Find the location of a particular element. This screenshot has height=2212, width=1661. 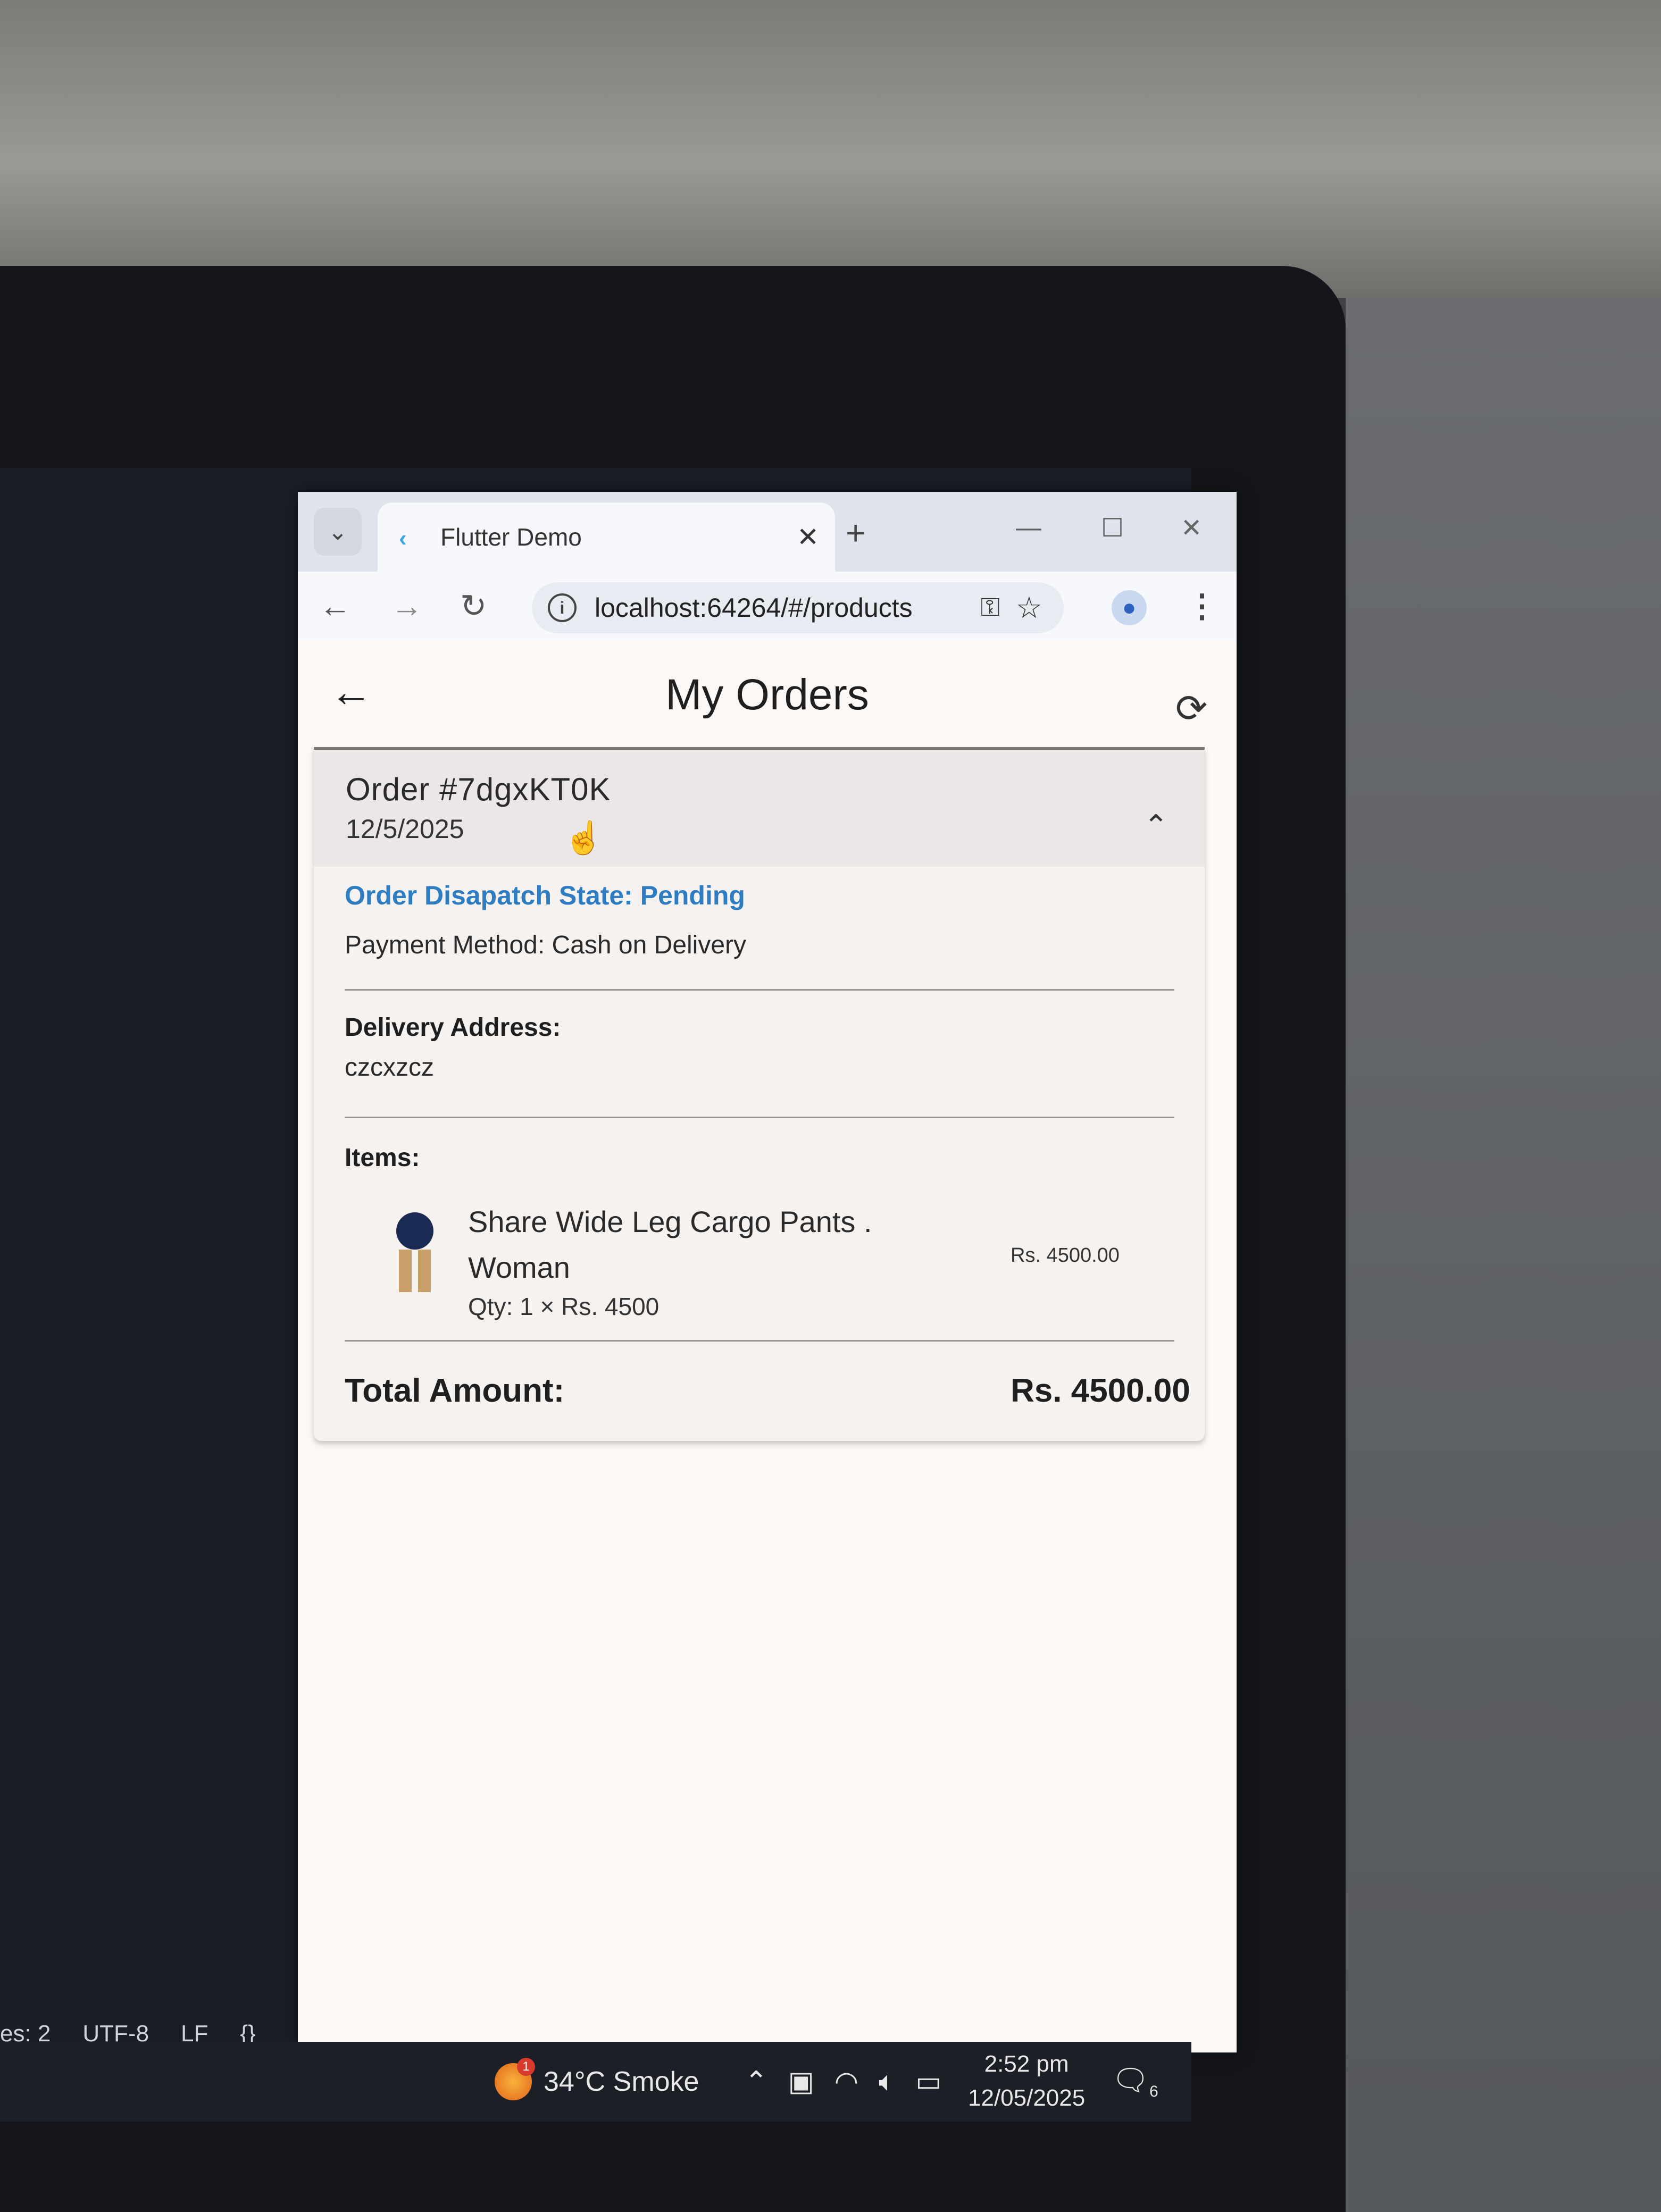

app-bar: ← My Orders ⟳ is located at coordinates (767, 694).